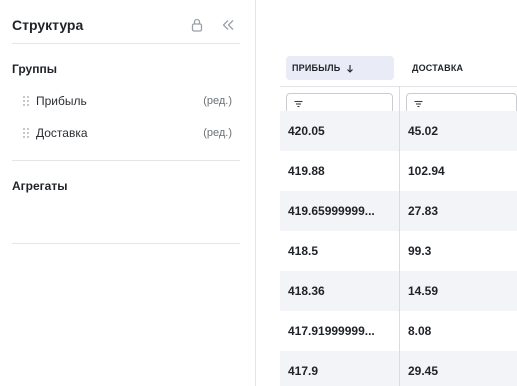  Describe the element at coordinates (197, 25) in the screenshot. I see `lock-icon` at that location.